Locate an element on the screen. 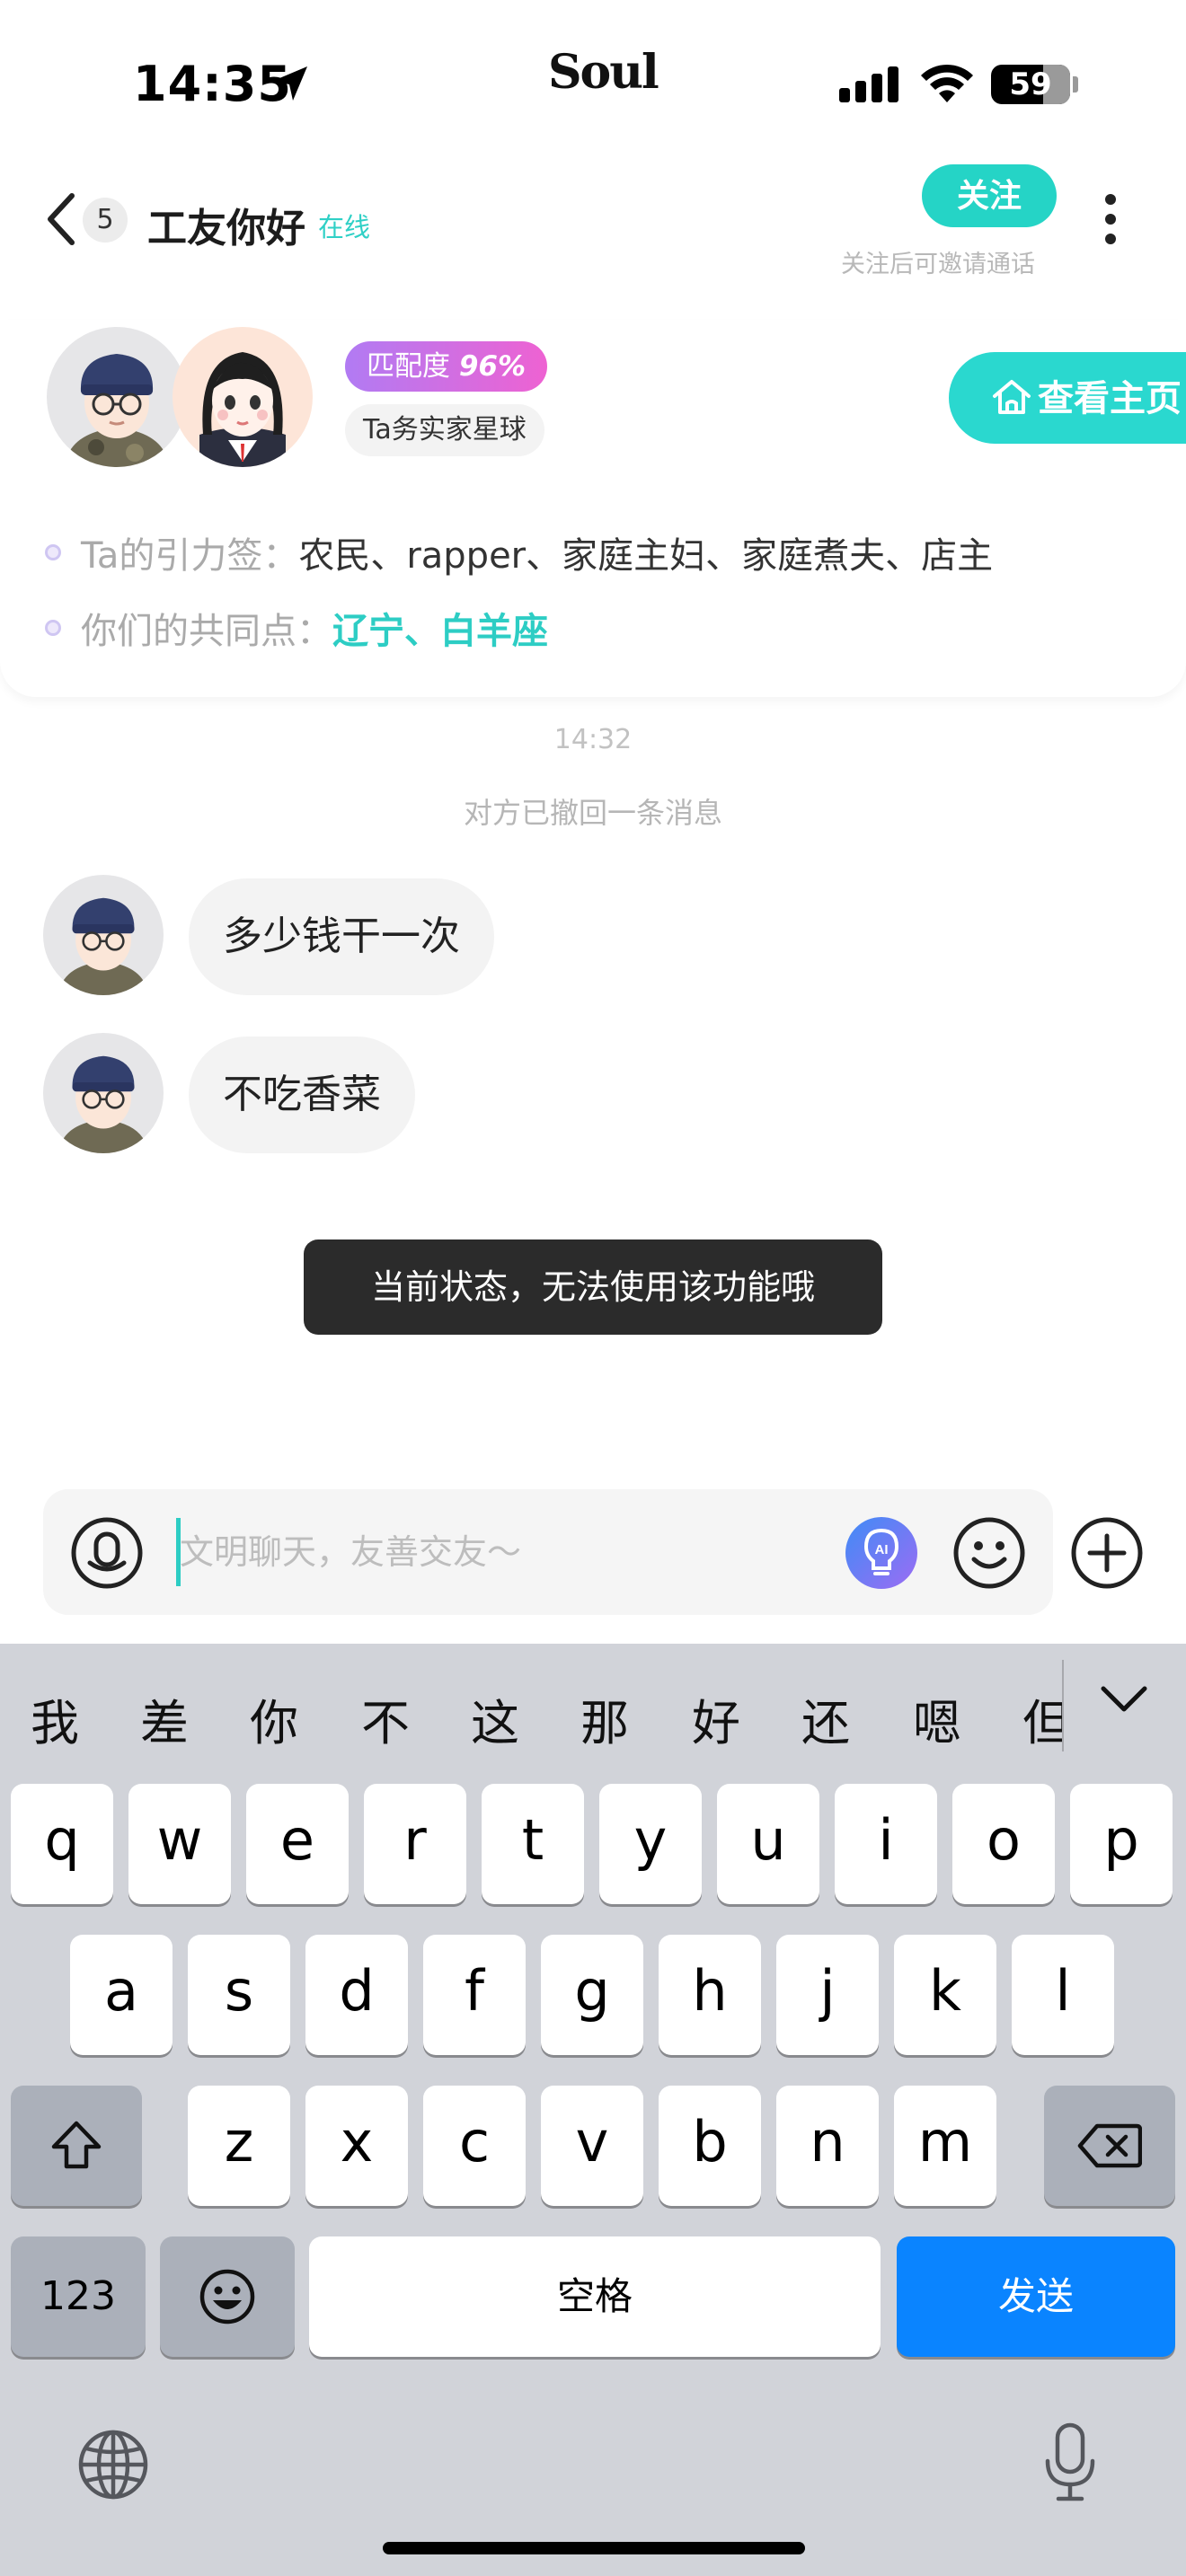  key-z: z is located at coordinates (239, 2146).